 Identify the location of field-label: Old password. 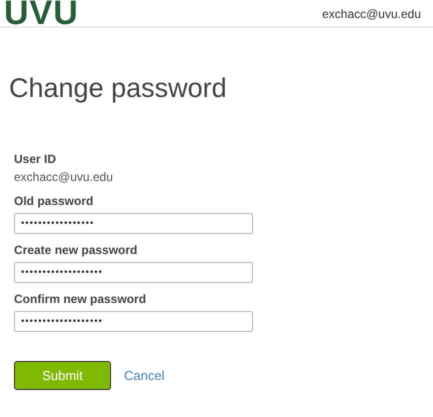
(54, 201).